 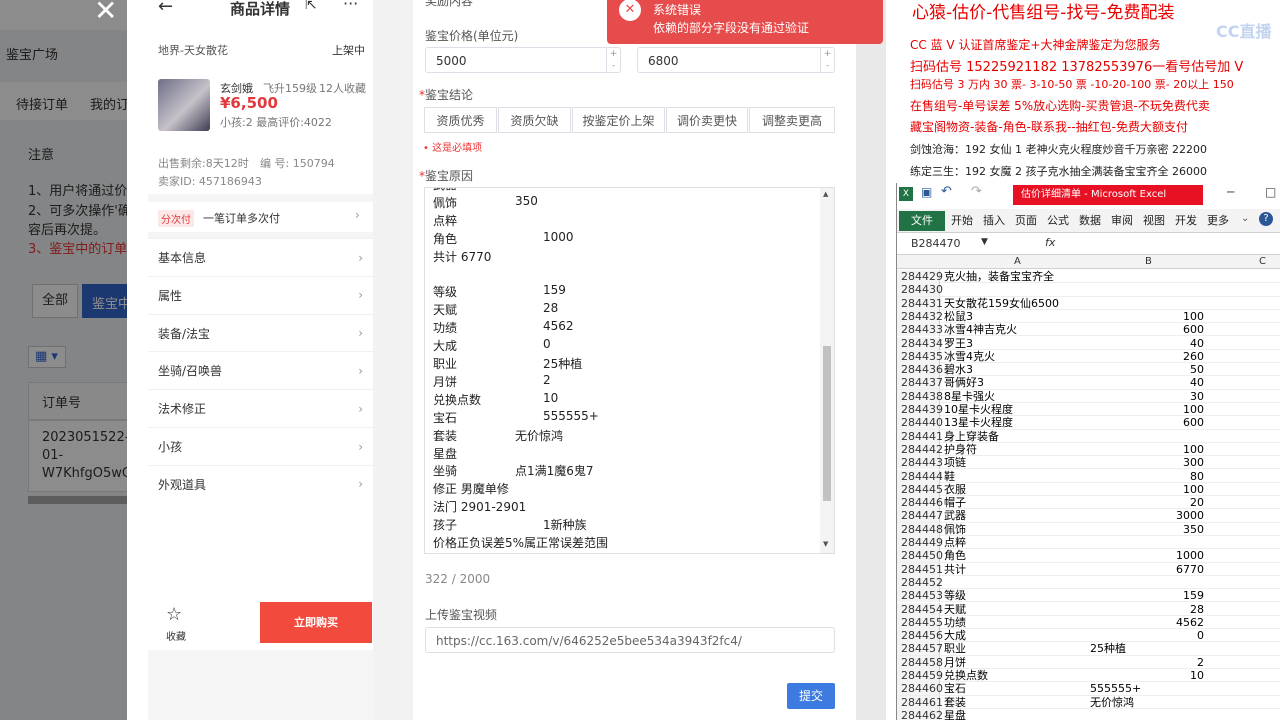 What do you see at coordinates (260, 408) in the screenshot?
I see `phone-menu-item: 法术修正 ›` at bounding box center [260, 408].